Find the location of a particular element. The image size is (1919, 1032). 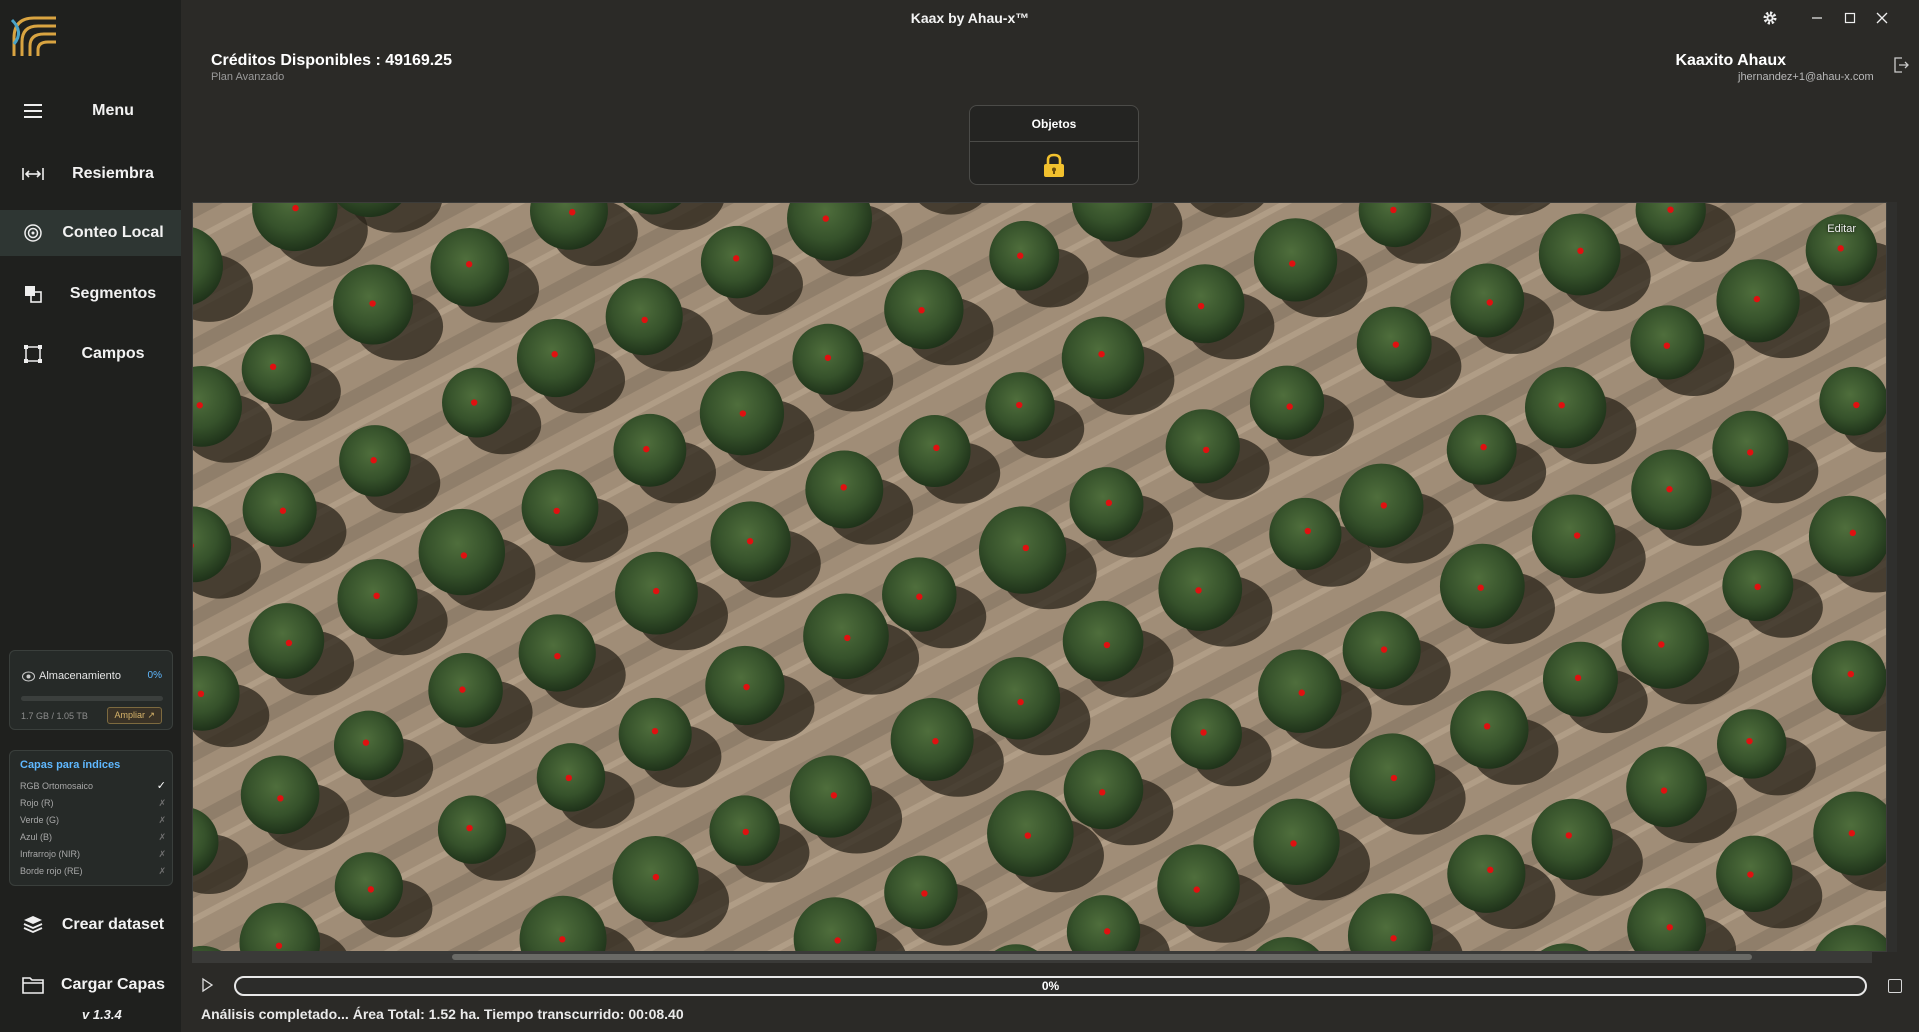

sidebar-item-campos: Campos is located at coordinates (90, 354).